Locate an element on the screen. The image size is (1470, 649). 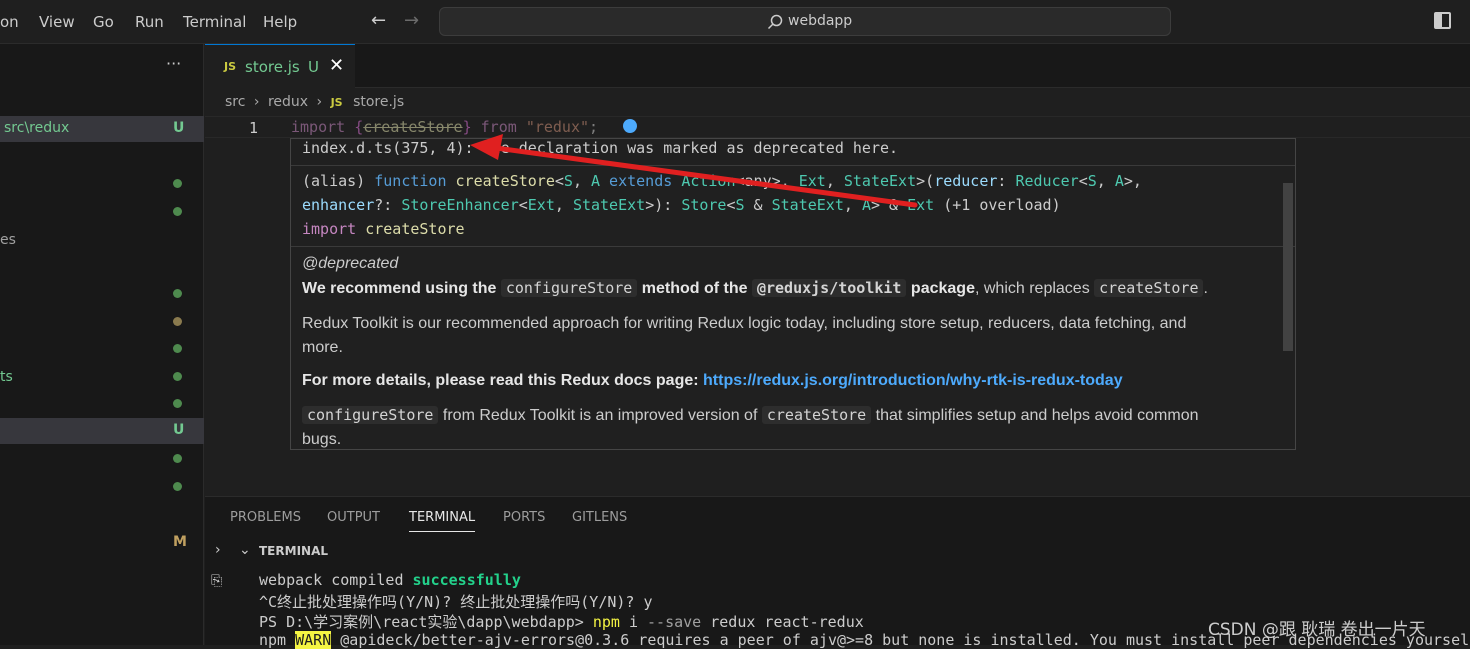
code-line: 1 import {createStore} from "redux"; is located at coordinates (837, 127).